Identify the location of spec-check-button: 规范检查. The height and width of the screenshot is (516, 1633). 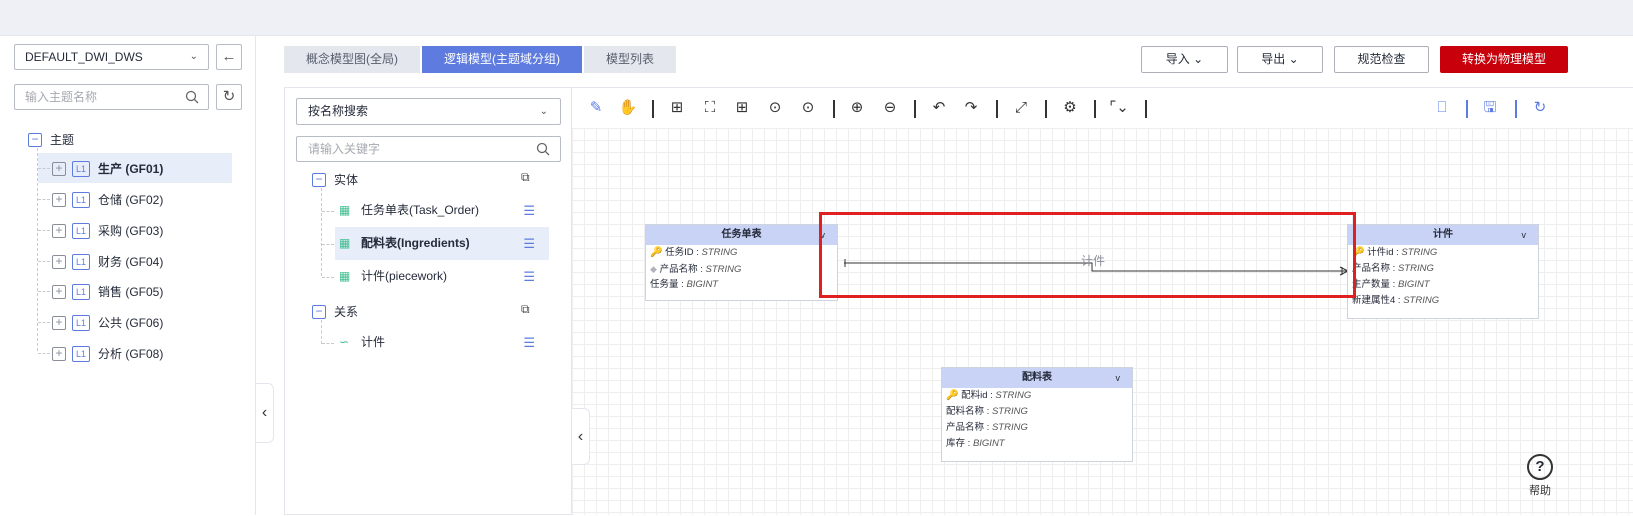
(1381, 59).